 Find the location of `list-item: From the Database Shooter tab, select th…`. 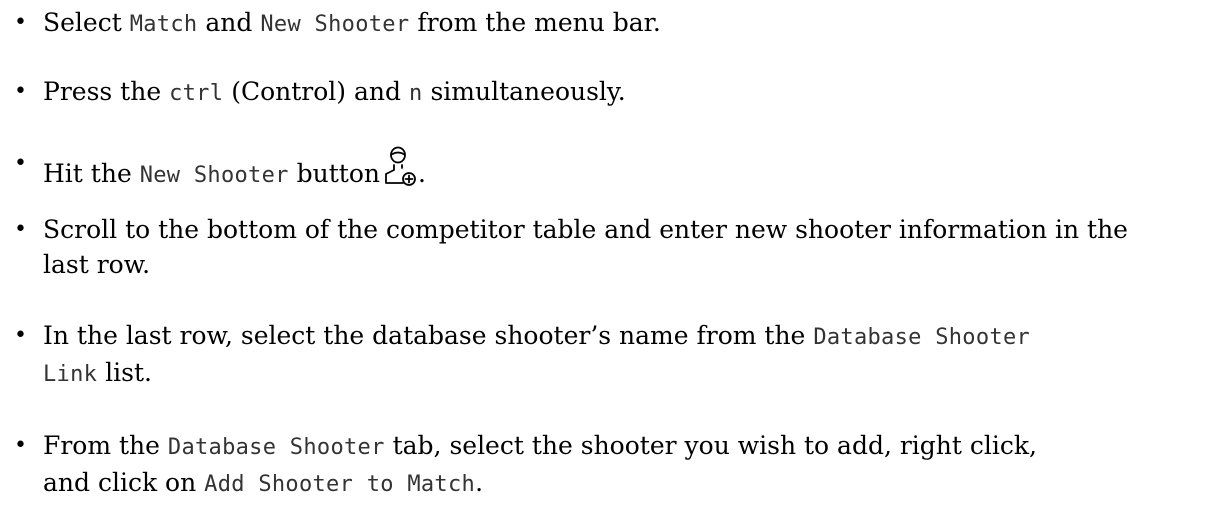

list-item: From the Database Shooter tab, select th… is located at coordinates (611, 465).